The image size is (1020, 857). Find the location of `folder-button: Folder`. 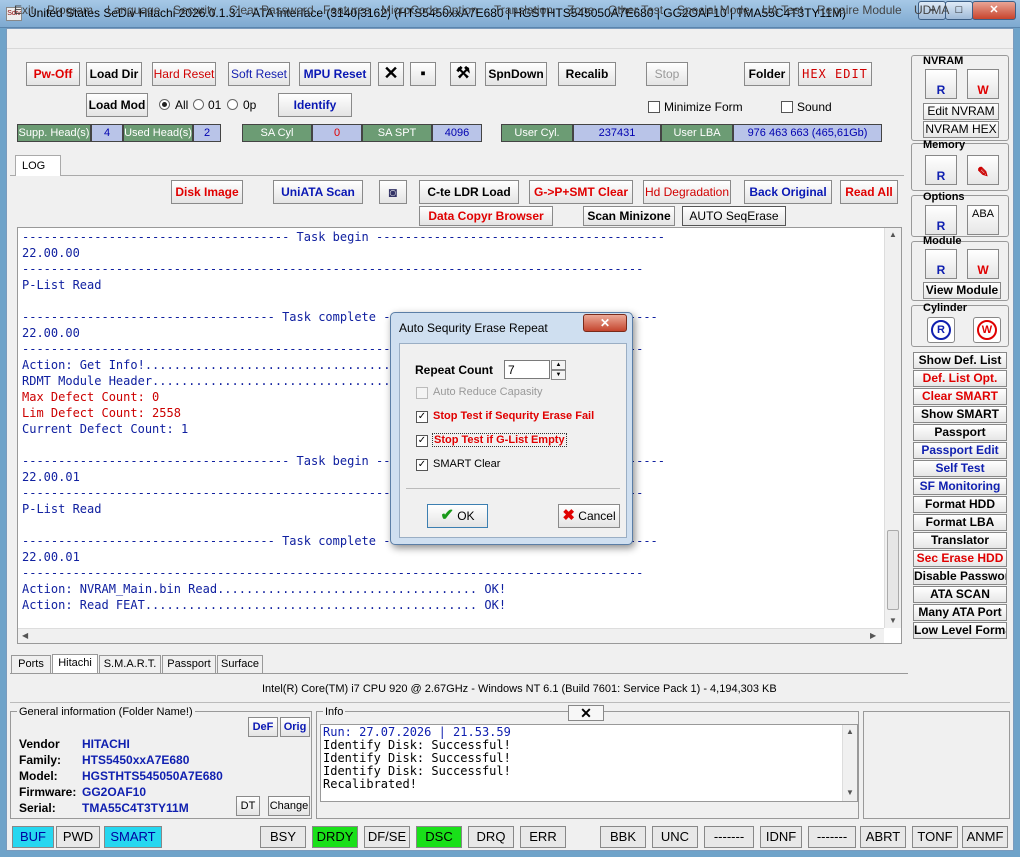

folder-button: Folder is located at coordinates (767, 74).